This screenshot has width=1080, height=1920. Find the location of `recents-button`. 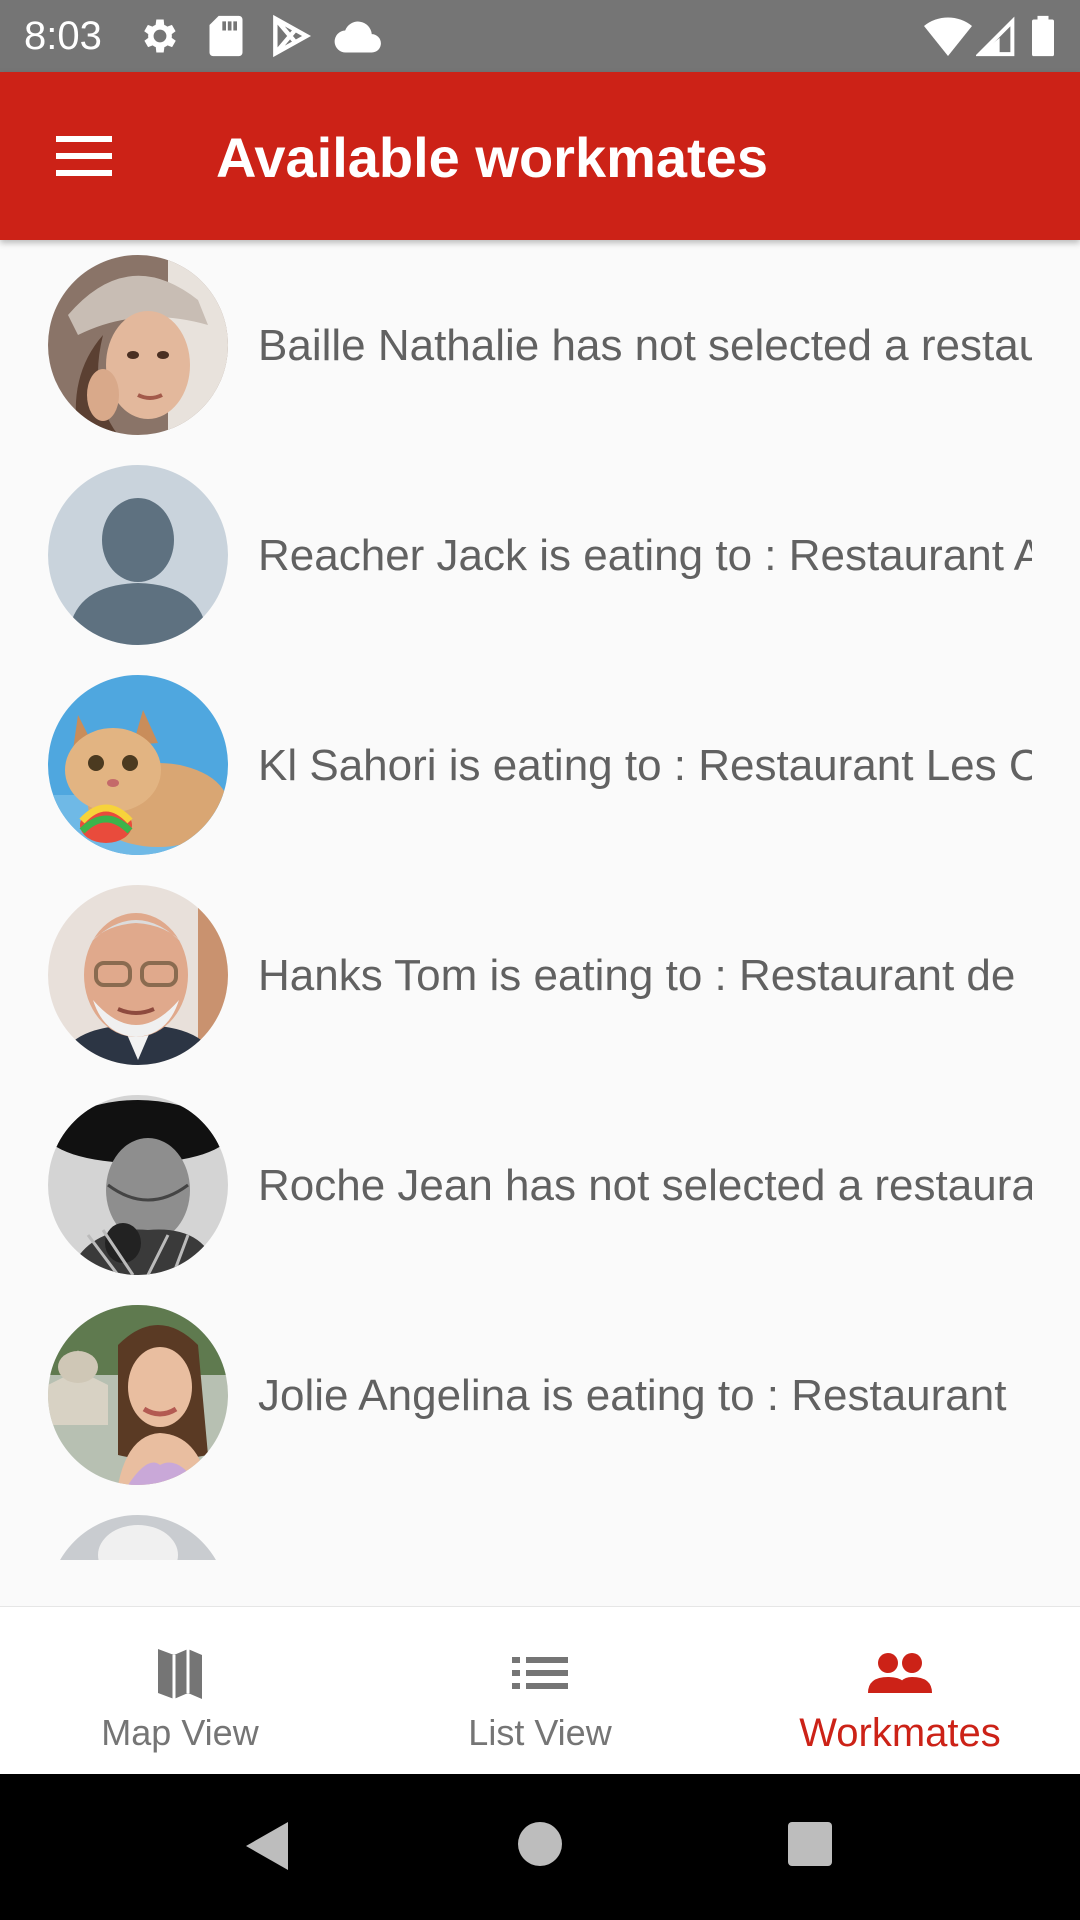

recents-button is located at coordinates (810, 1844).